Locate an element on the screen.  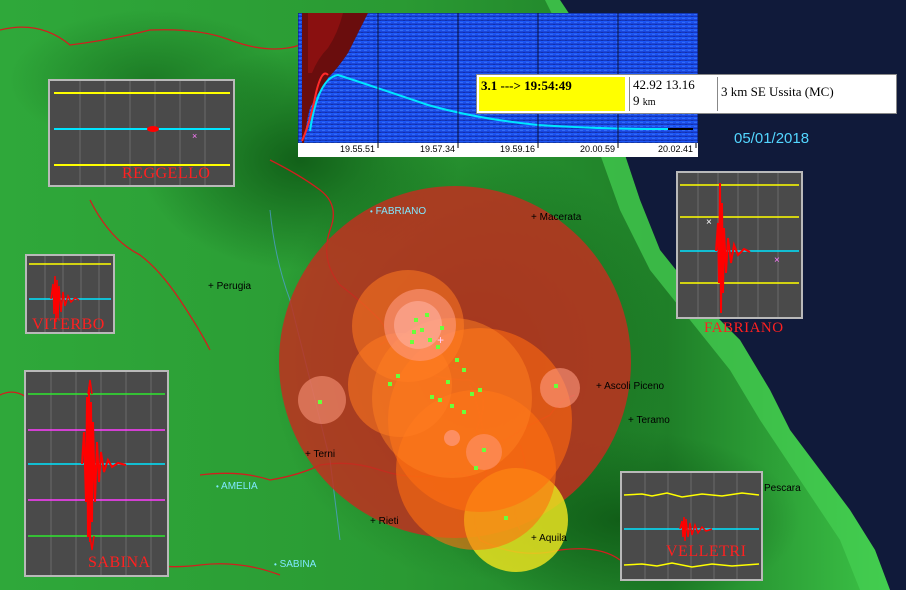
station-panel-reggello: × REGGELLO is located at coordinates (141, 133).